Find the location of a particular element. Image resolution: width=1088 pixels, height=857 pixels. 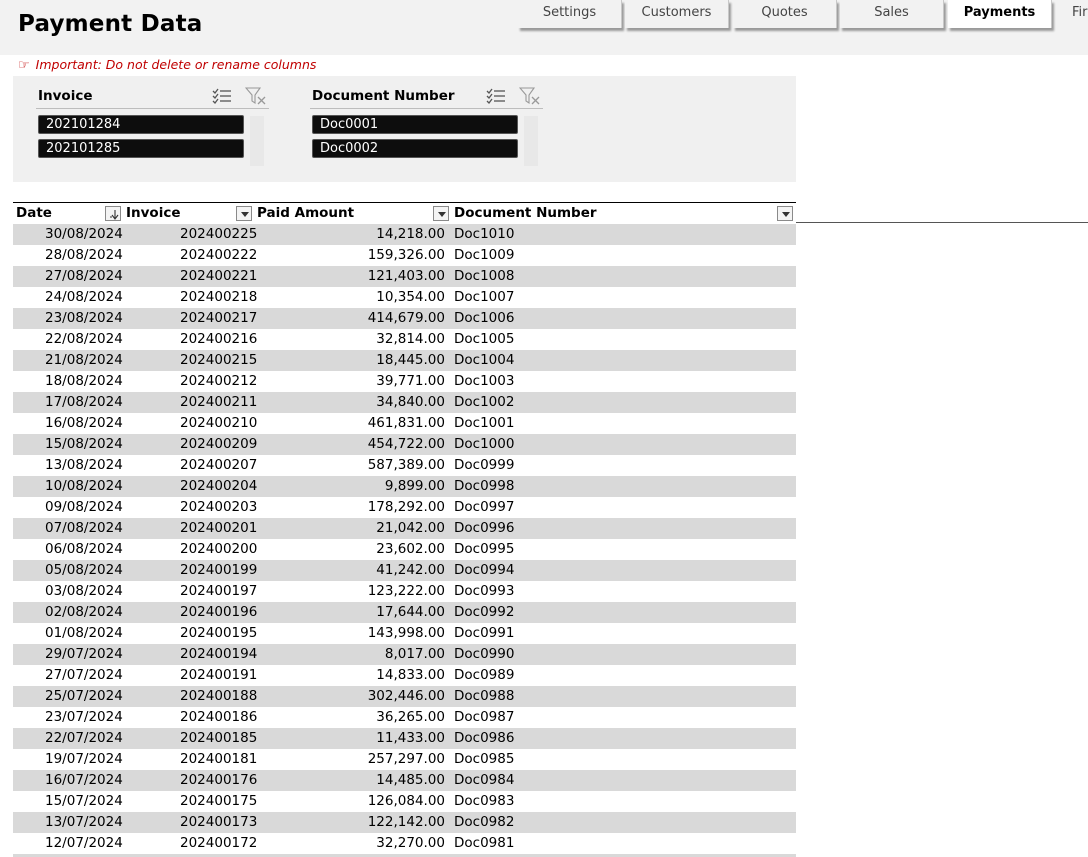

cell-paid-amount: 121,403.00 is located at coordinates (406, 276).